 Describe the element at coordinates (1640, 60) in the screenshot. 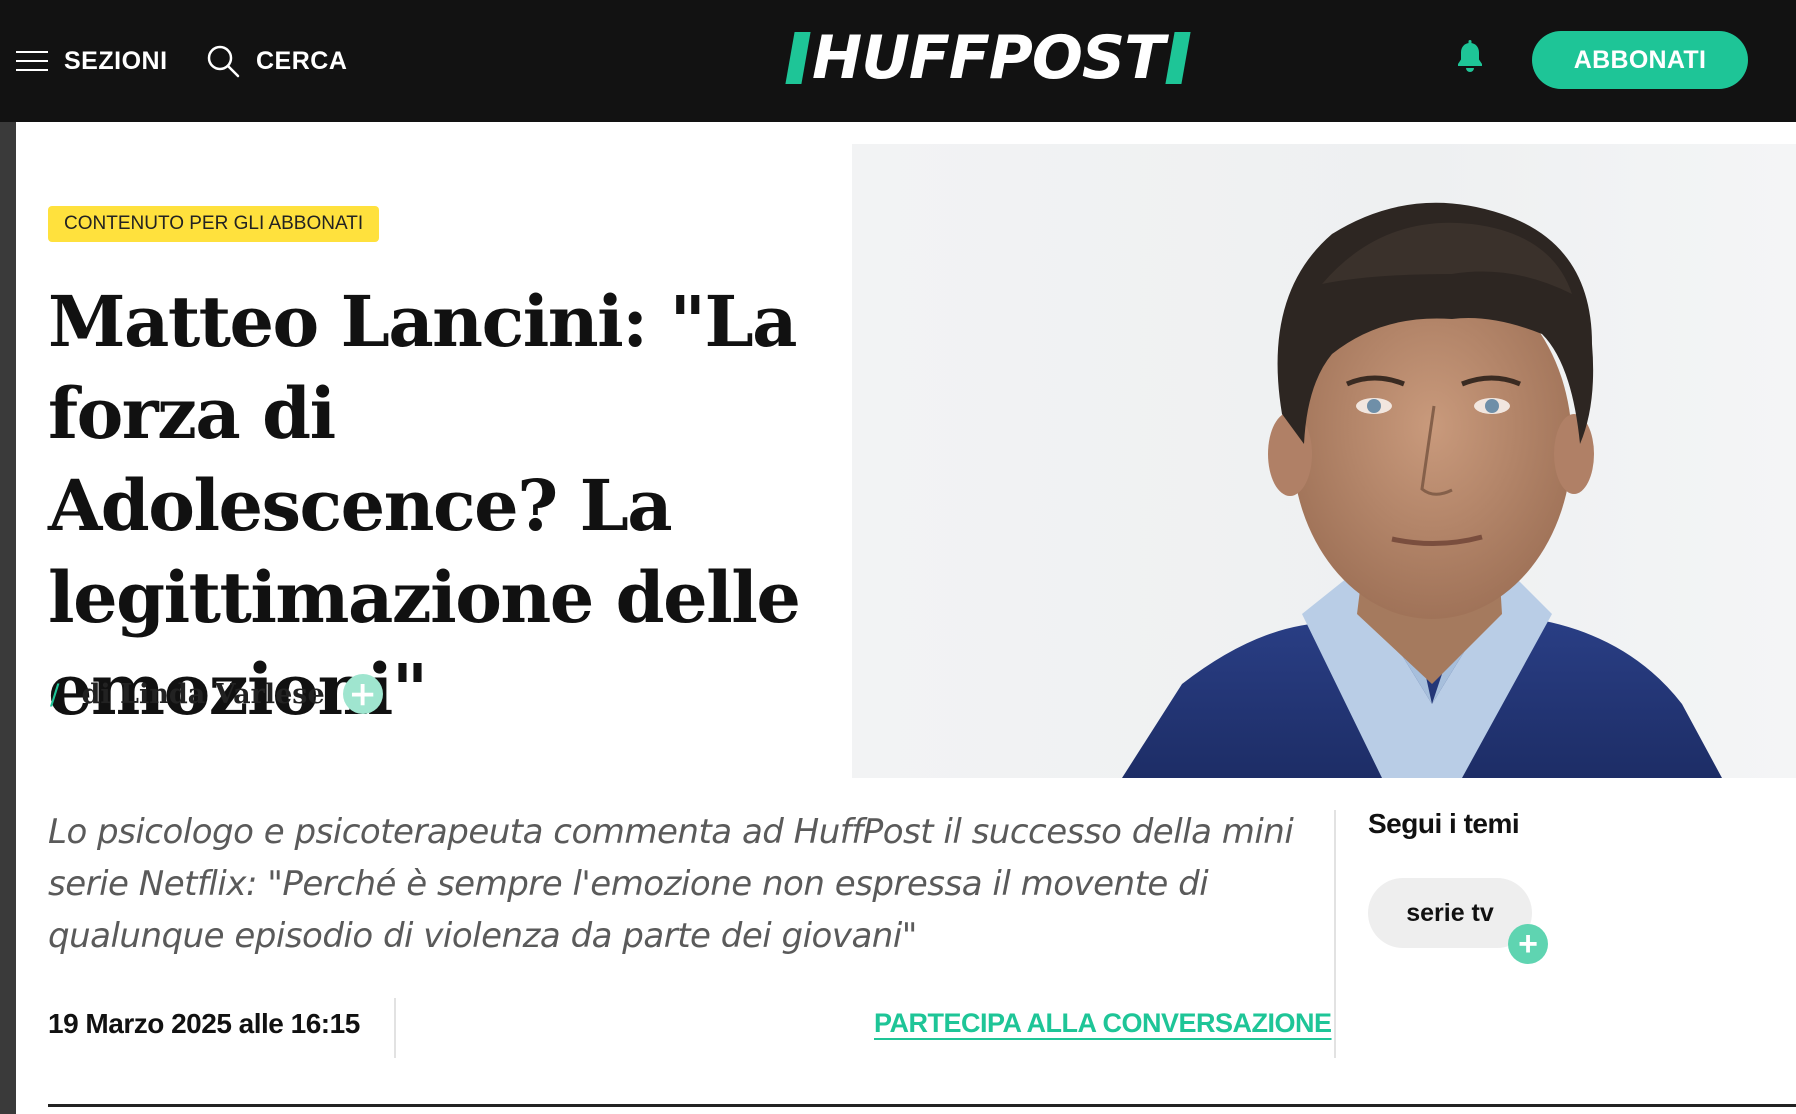

I see `subscribe-button: ABBONATI` at that location.